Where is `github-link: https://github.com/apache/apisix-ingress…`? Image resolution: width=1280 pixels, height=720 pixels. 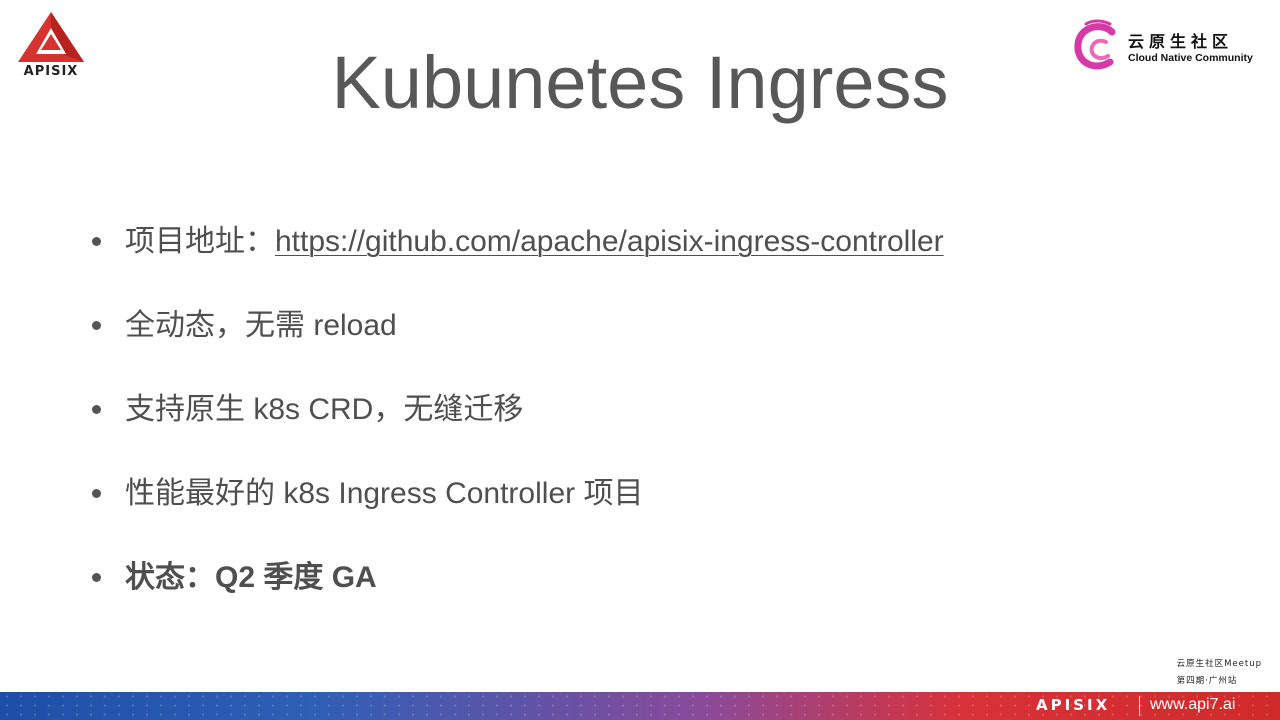 github-link: https://github.com/apache/apisix-ingress… is located at coordinates (609, 241).